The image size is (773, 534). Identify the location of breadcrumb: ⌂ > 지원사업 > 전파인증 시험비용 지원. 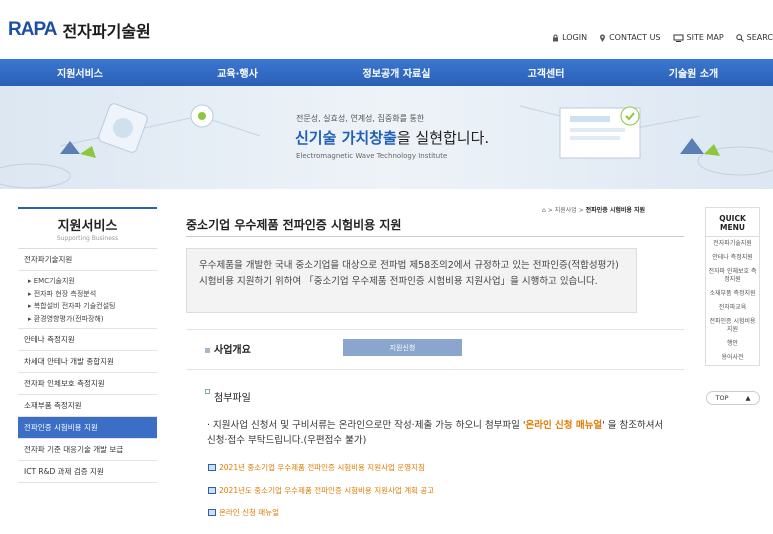
(593, 209).